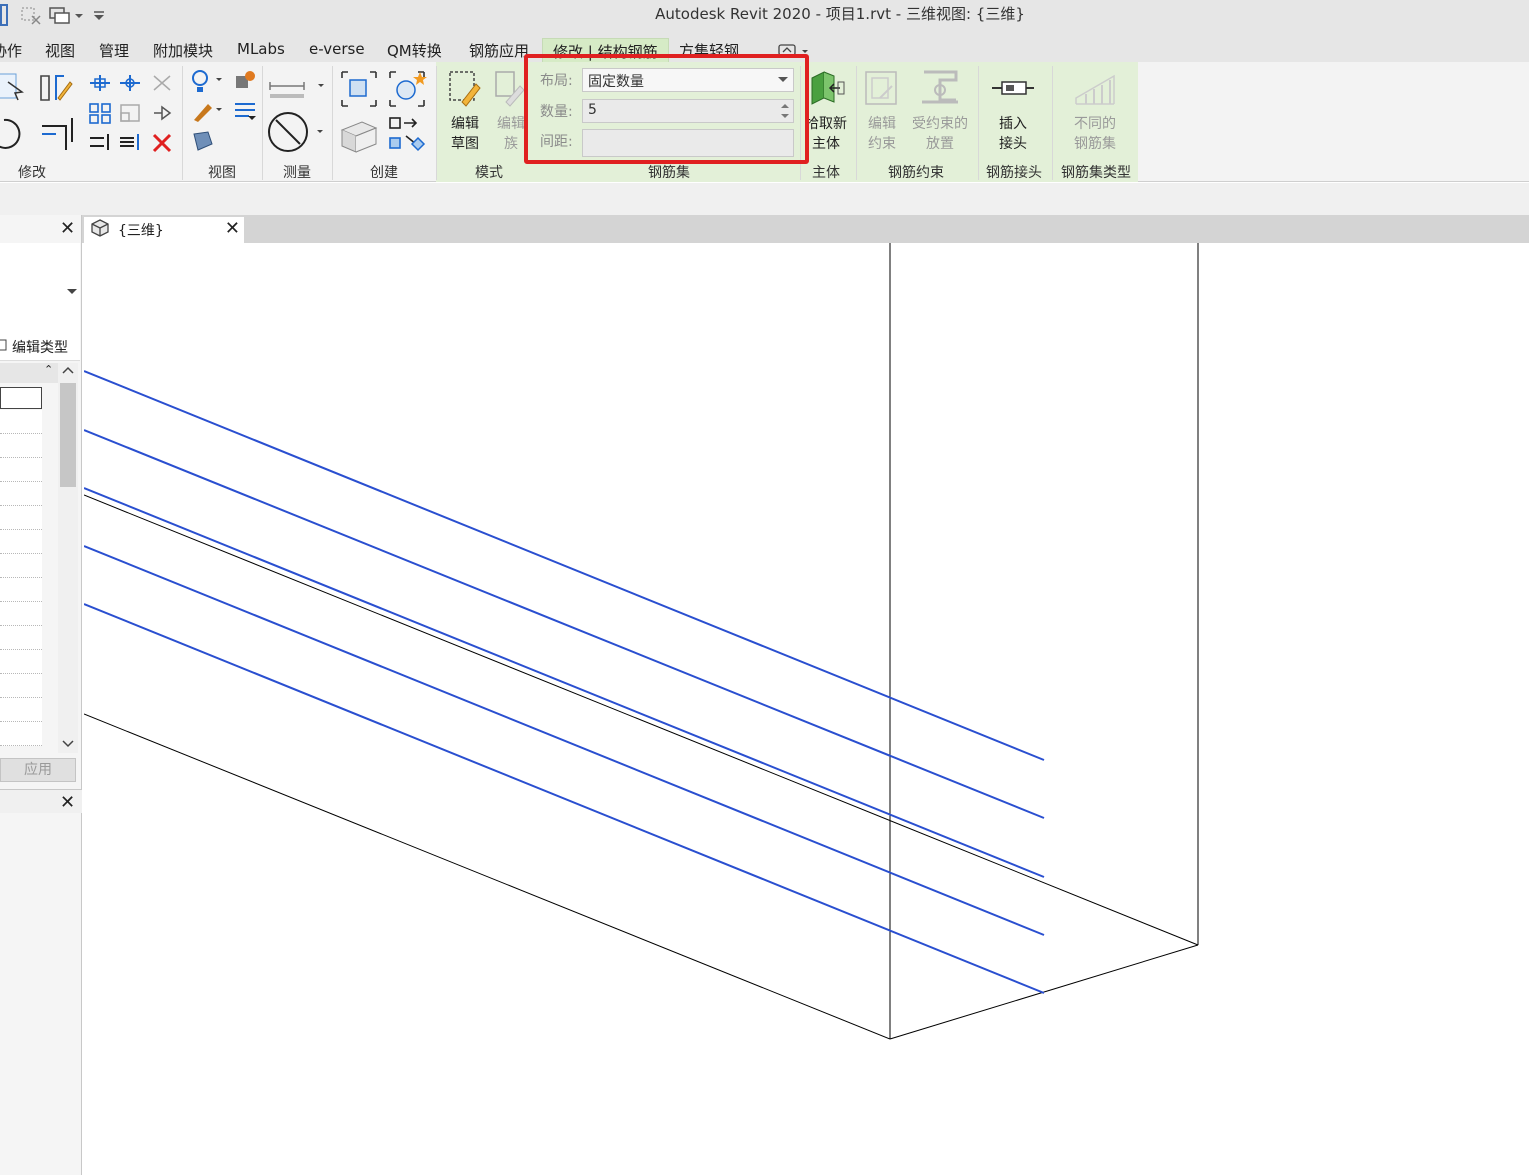 The width and height of the screenshot is (1529, 1175). What do you see at coordinates (359, 135) in the screenshot?
I see `create-parts-icon` at bounding box center [359, 135].